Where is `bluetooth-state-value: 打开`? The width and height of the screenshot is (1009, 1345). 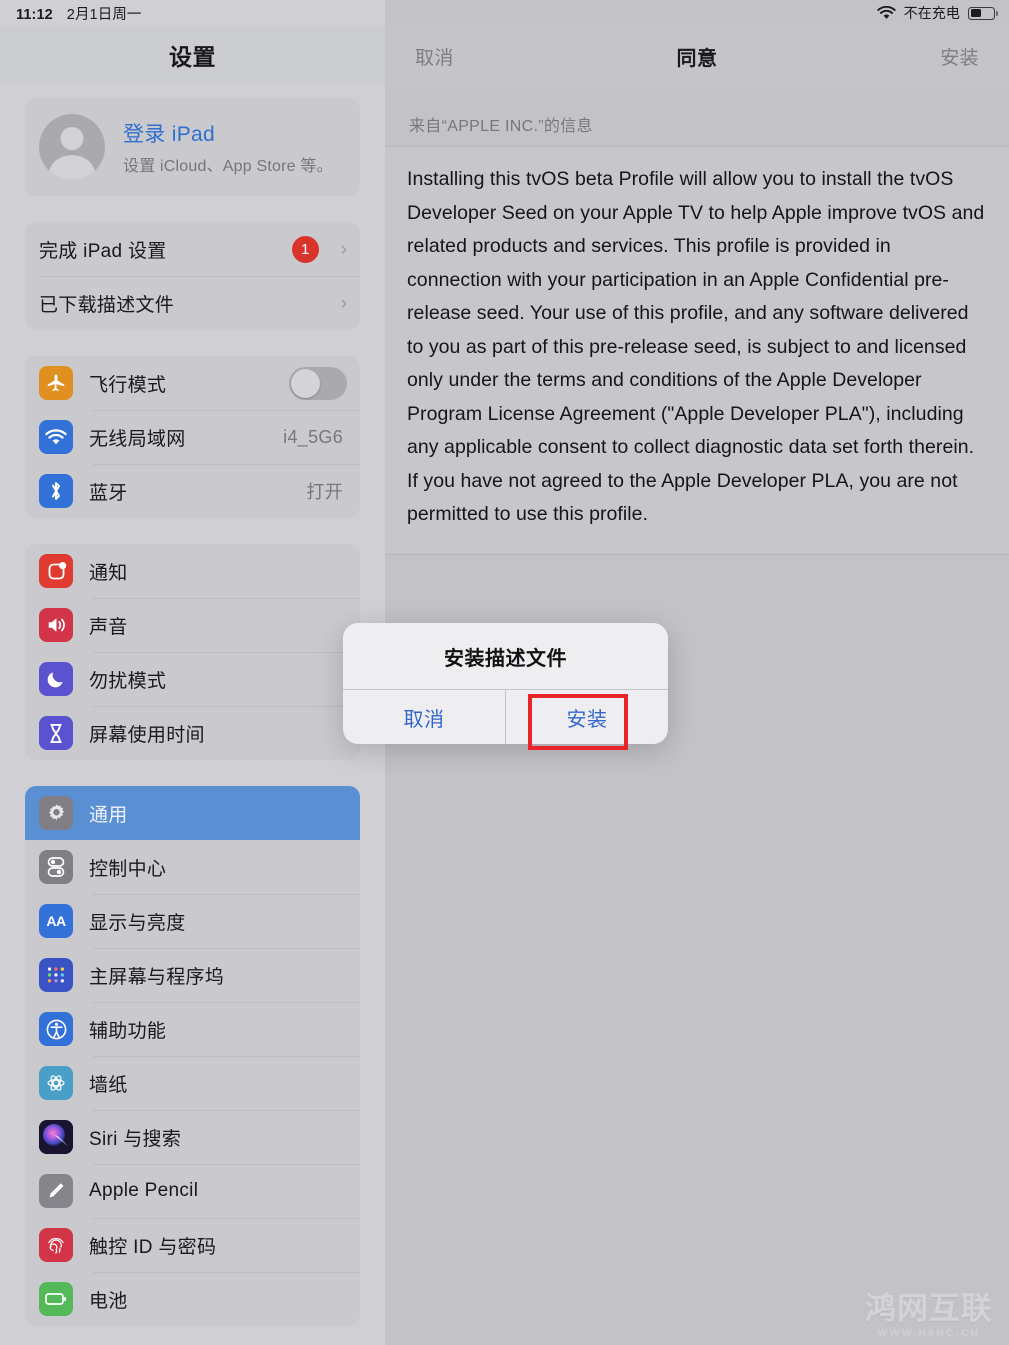 bluetooth-state-value: 打开 is located at coordinates (324, 492).